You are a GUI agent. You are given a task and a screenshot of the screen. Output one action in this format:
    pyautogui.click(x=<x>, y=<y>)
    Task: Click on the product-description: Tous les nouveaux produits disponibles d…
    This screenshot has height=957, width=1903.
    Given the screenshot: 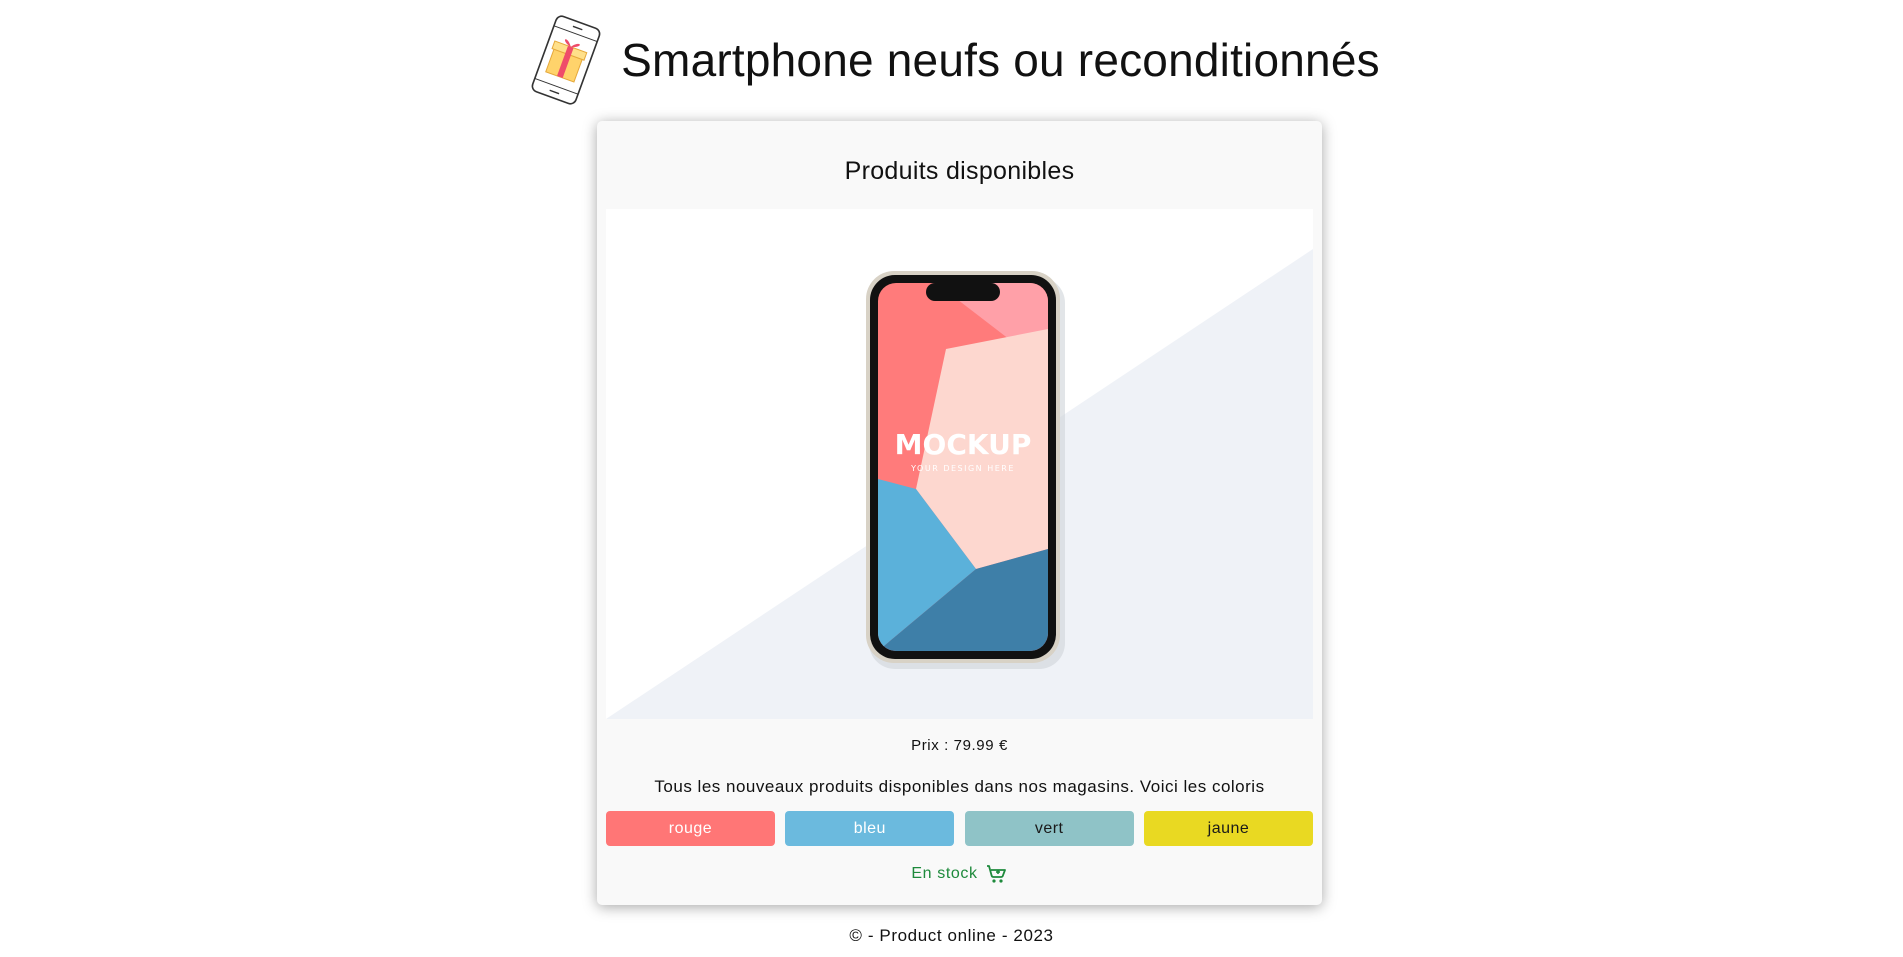 What is the action you would take?
    pyautogui.click(x=959, y=786)
    